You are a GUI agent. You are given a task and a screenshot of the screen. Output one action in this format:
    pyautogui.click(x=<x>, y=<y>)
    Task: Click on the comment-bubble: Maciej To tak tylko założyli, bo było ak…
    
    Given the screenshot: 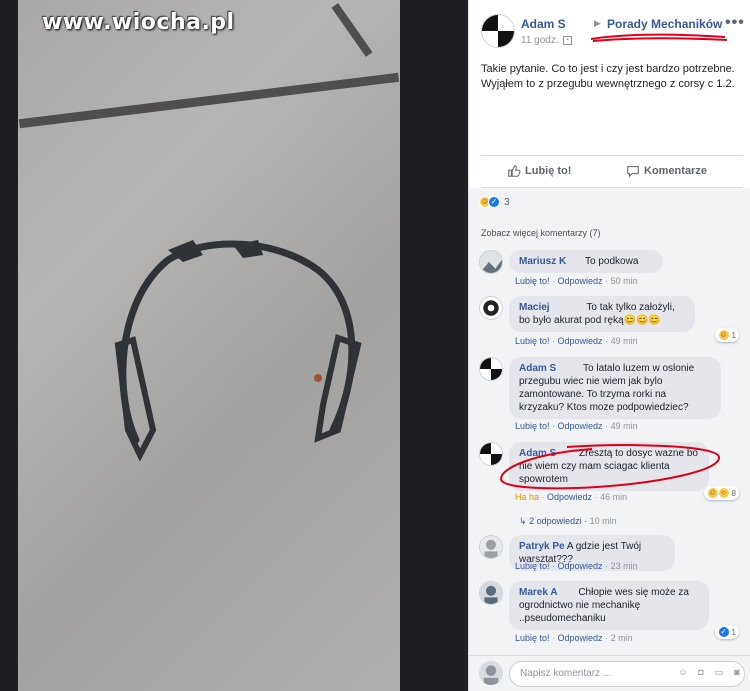 What is the action you would take?
    pyautogui.click(x=602, y=314)
    